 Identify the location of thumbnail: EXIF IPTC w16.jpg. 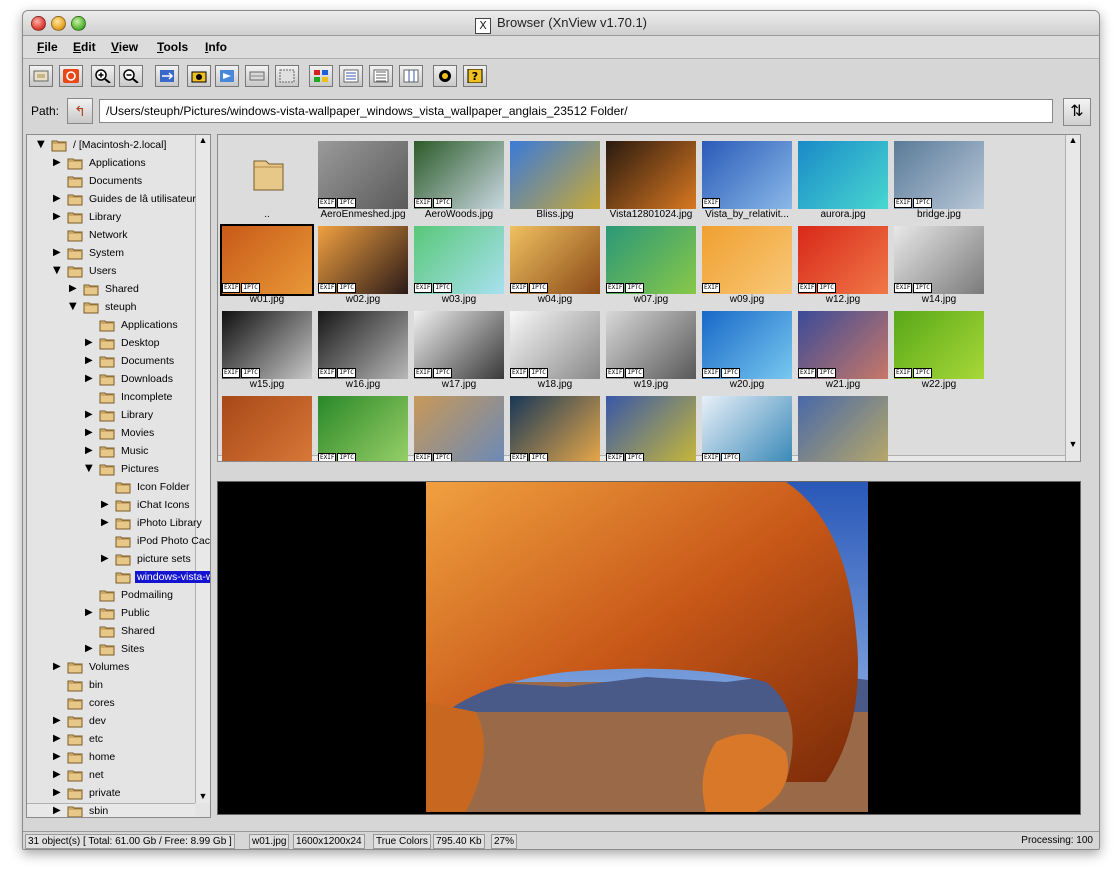
(363, 351).